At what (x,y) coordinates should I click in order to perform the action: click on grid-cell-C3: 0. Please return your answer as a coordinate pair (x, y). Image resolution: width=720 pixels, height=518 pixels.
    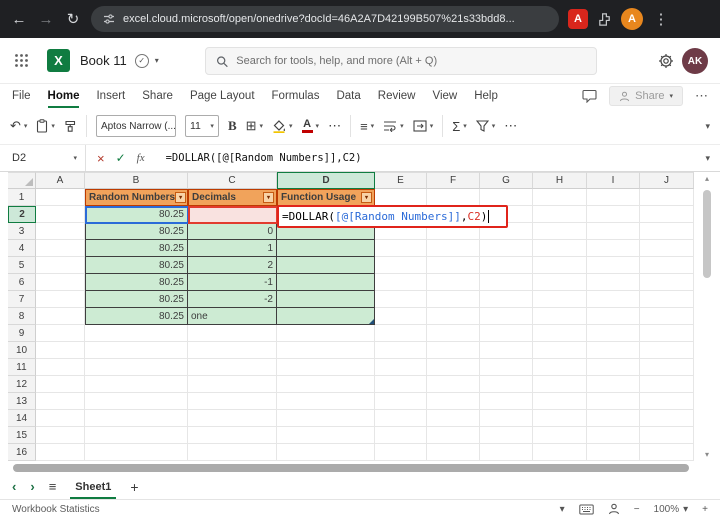
    Looking at the image, I should click on (232, 231).